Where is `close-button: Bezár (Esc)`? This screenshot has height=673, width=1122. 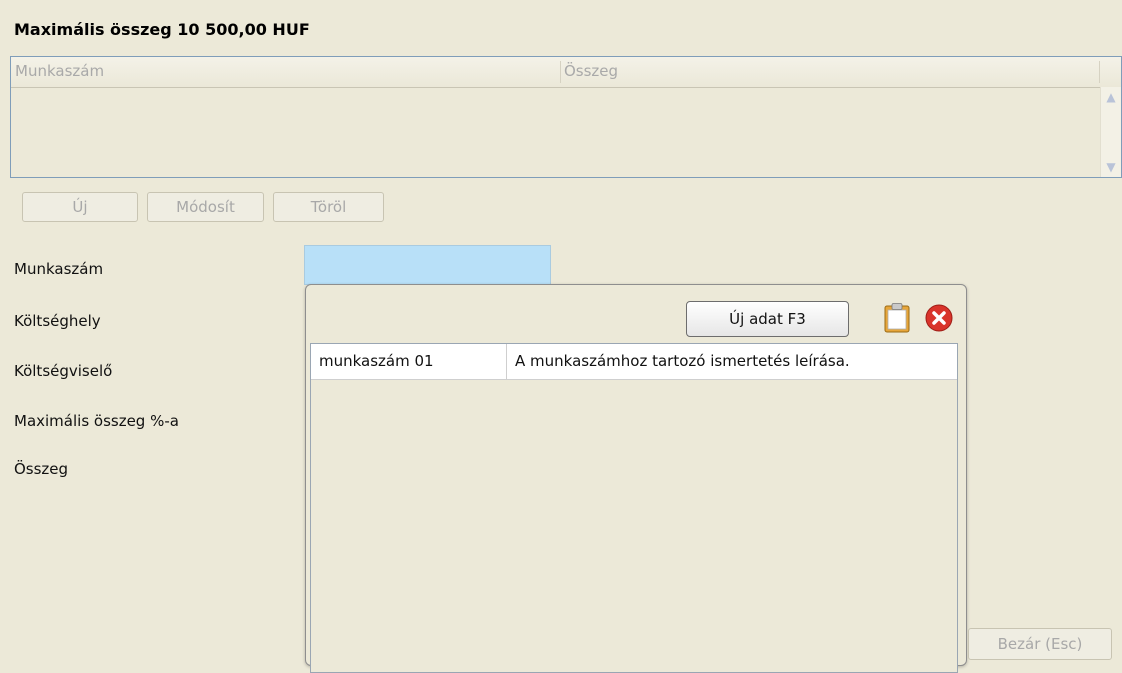
close-button: Bezár (Esc) is located at coordinates (1040, 644).